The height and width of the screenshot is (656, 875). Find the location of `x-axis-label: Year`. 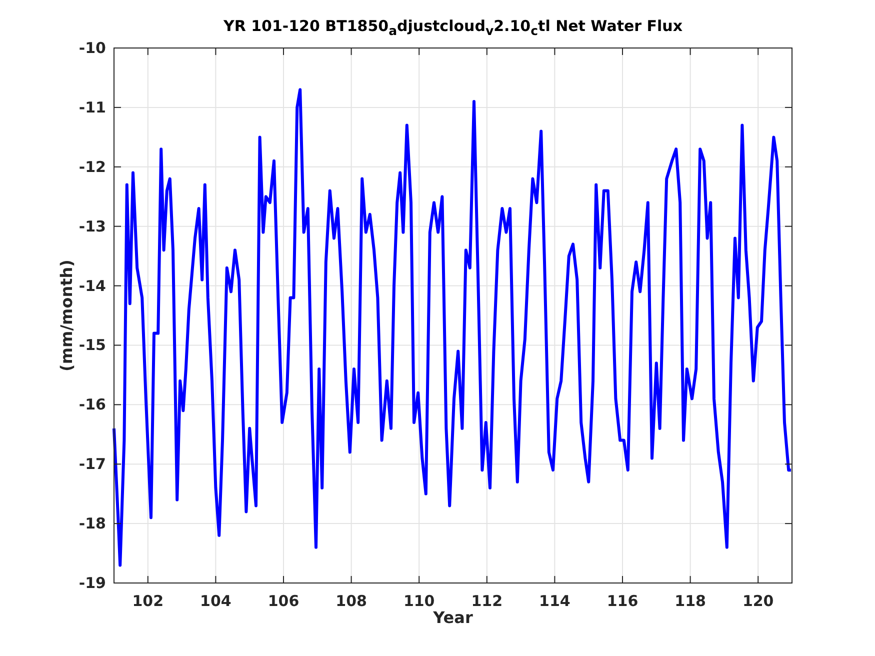

x-axis-label: Year is located at coordinates (453, 617).